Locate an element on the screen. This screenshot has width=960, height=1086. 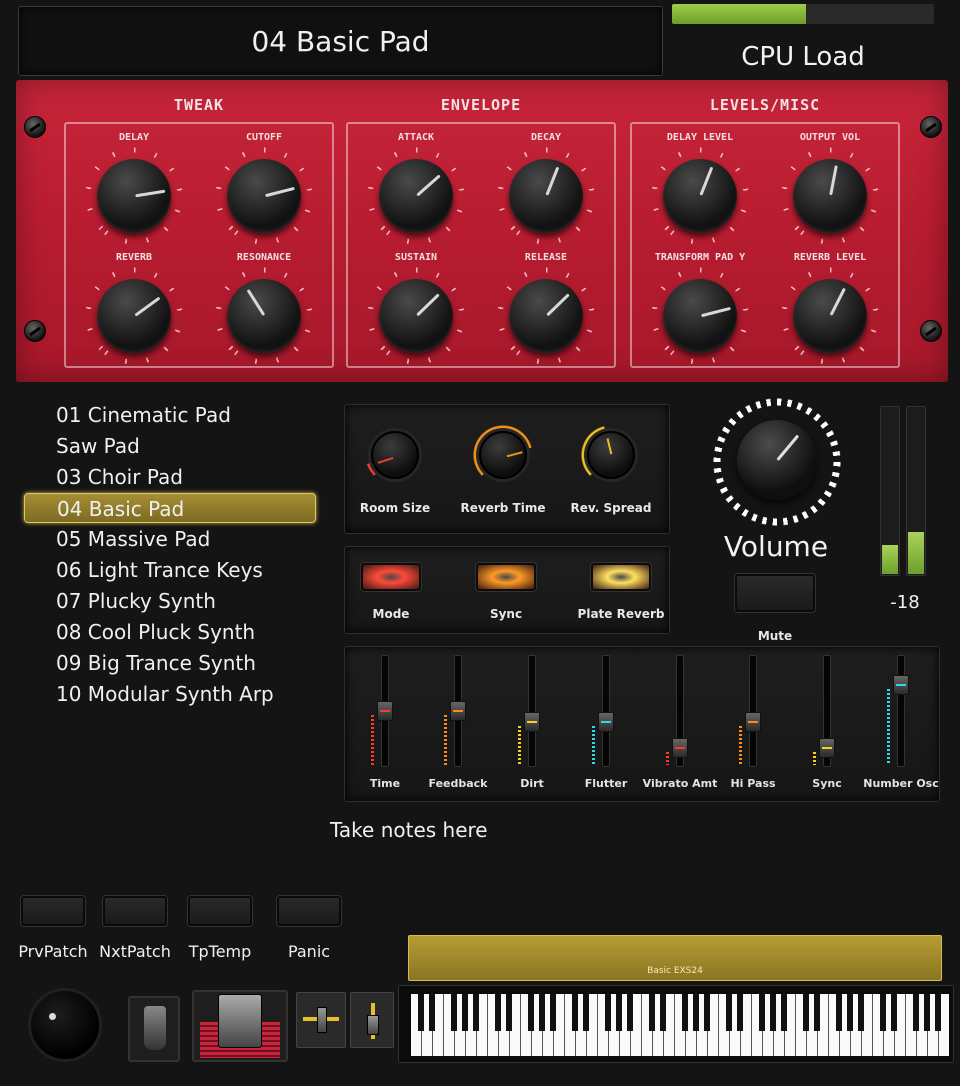
reverb-panel: Room Size Reverb Time Rev. Spread is located at coordinates (507, 469).